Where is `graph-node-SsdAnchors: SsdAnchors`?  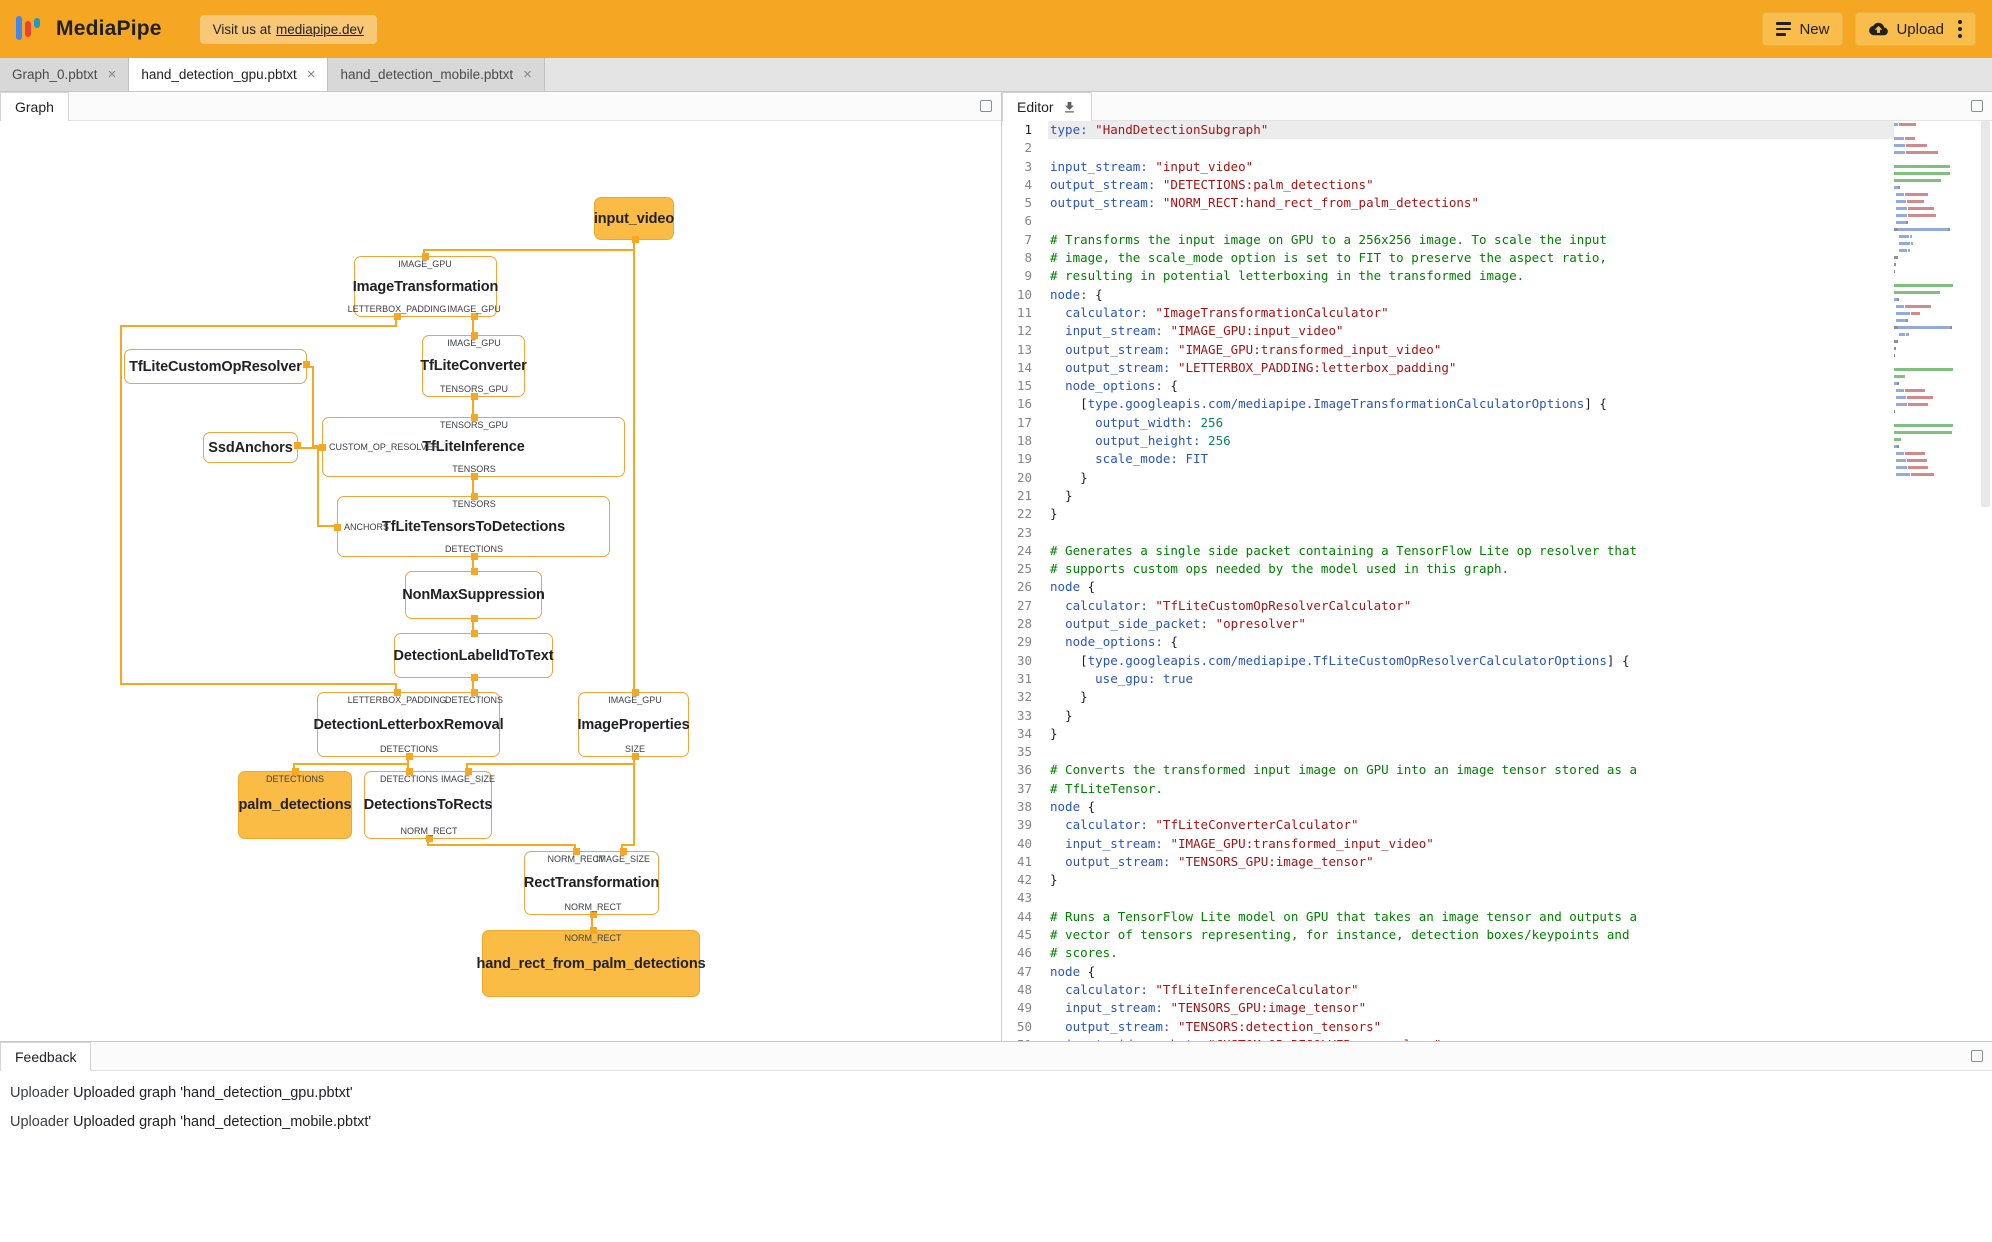 graph-node-SsdAnchors: SsdAnchors is located at coordinates (252, 447).